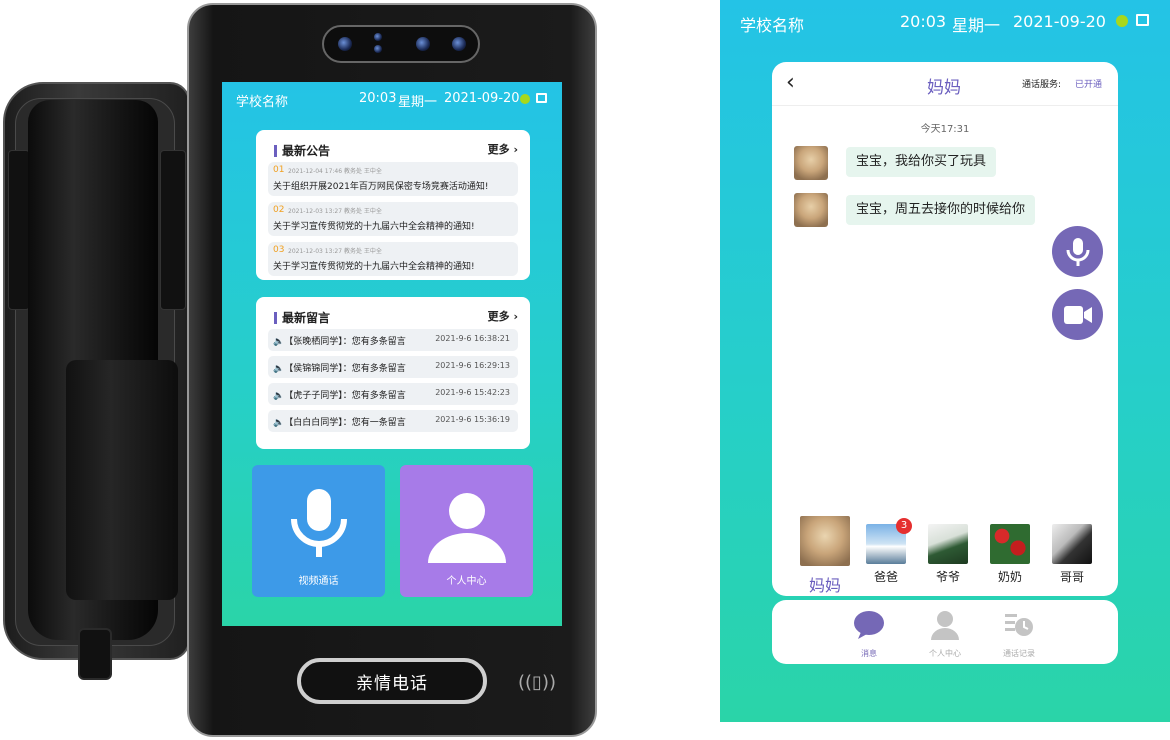 The height and width of the screenshot is (740, 1170). I want to click on video-call-button, so click(1077, 314).